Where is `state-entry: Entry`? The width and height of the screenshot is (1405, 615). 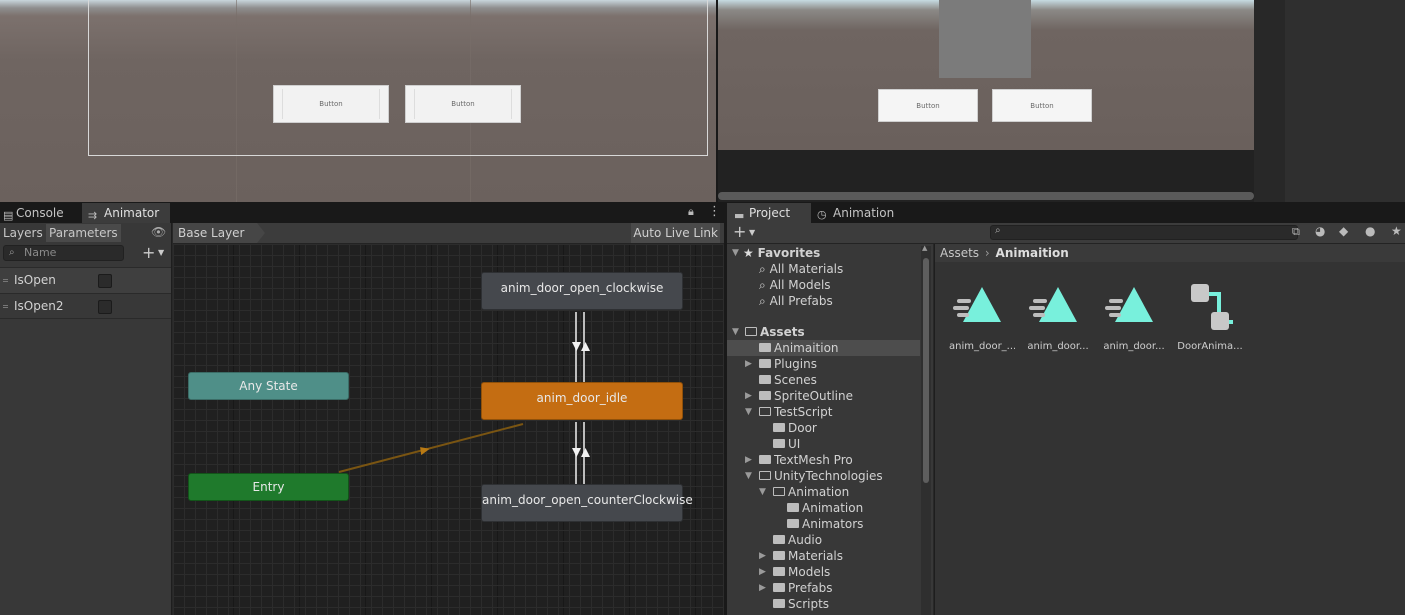 state-entry: Entry is located at coordinates (268, 487).